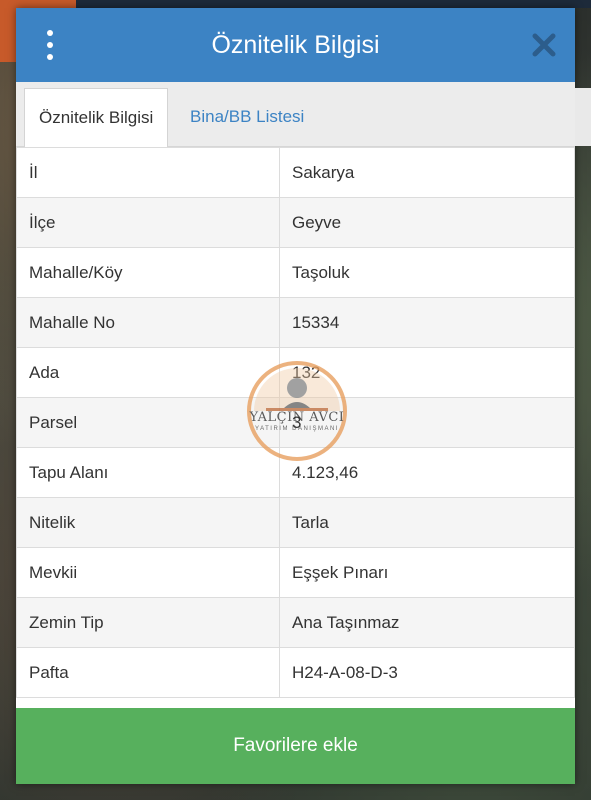  I want to click on table-row: İl Sakarya, so click(295, 172).